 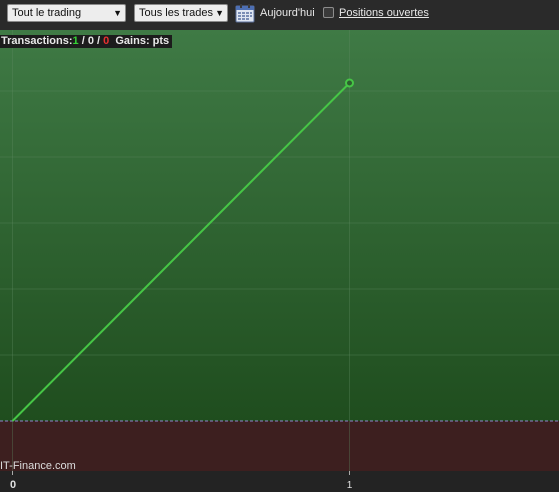 I want to click on loss-zone, so click(x=279, y=446).